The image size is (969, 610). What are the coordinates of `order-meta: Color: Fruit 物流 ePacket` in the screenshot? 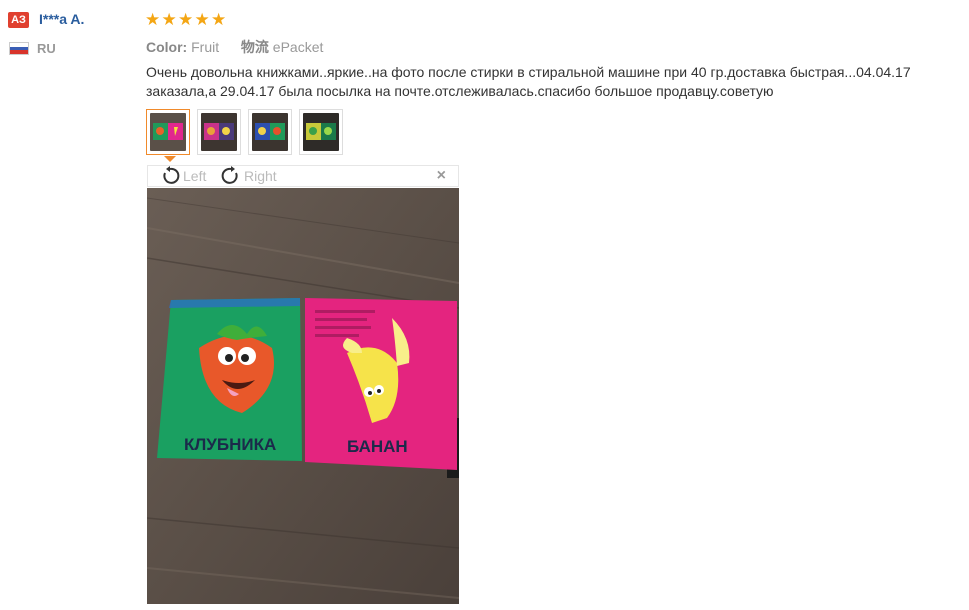 It's located at (234, 47).